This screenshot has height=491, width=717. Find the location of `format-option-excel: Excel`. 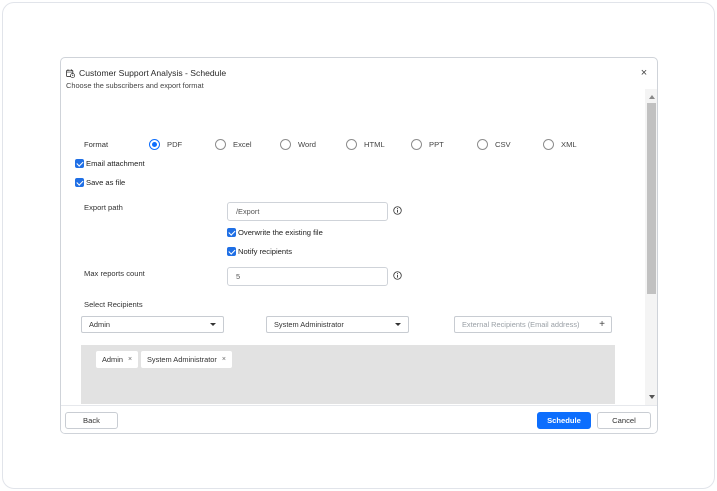

format-option-excel: Excel is located at coordinates (233, 144).